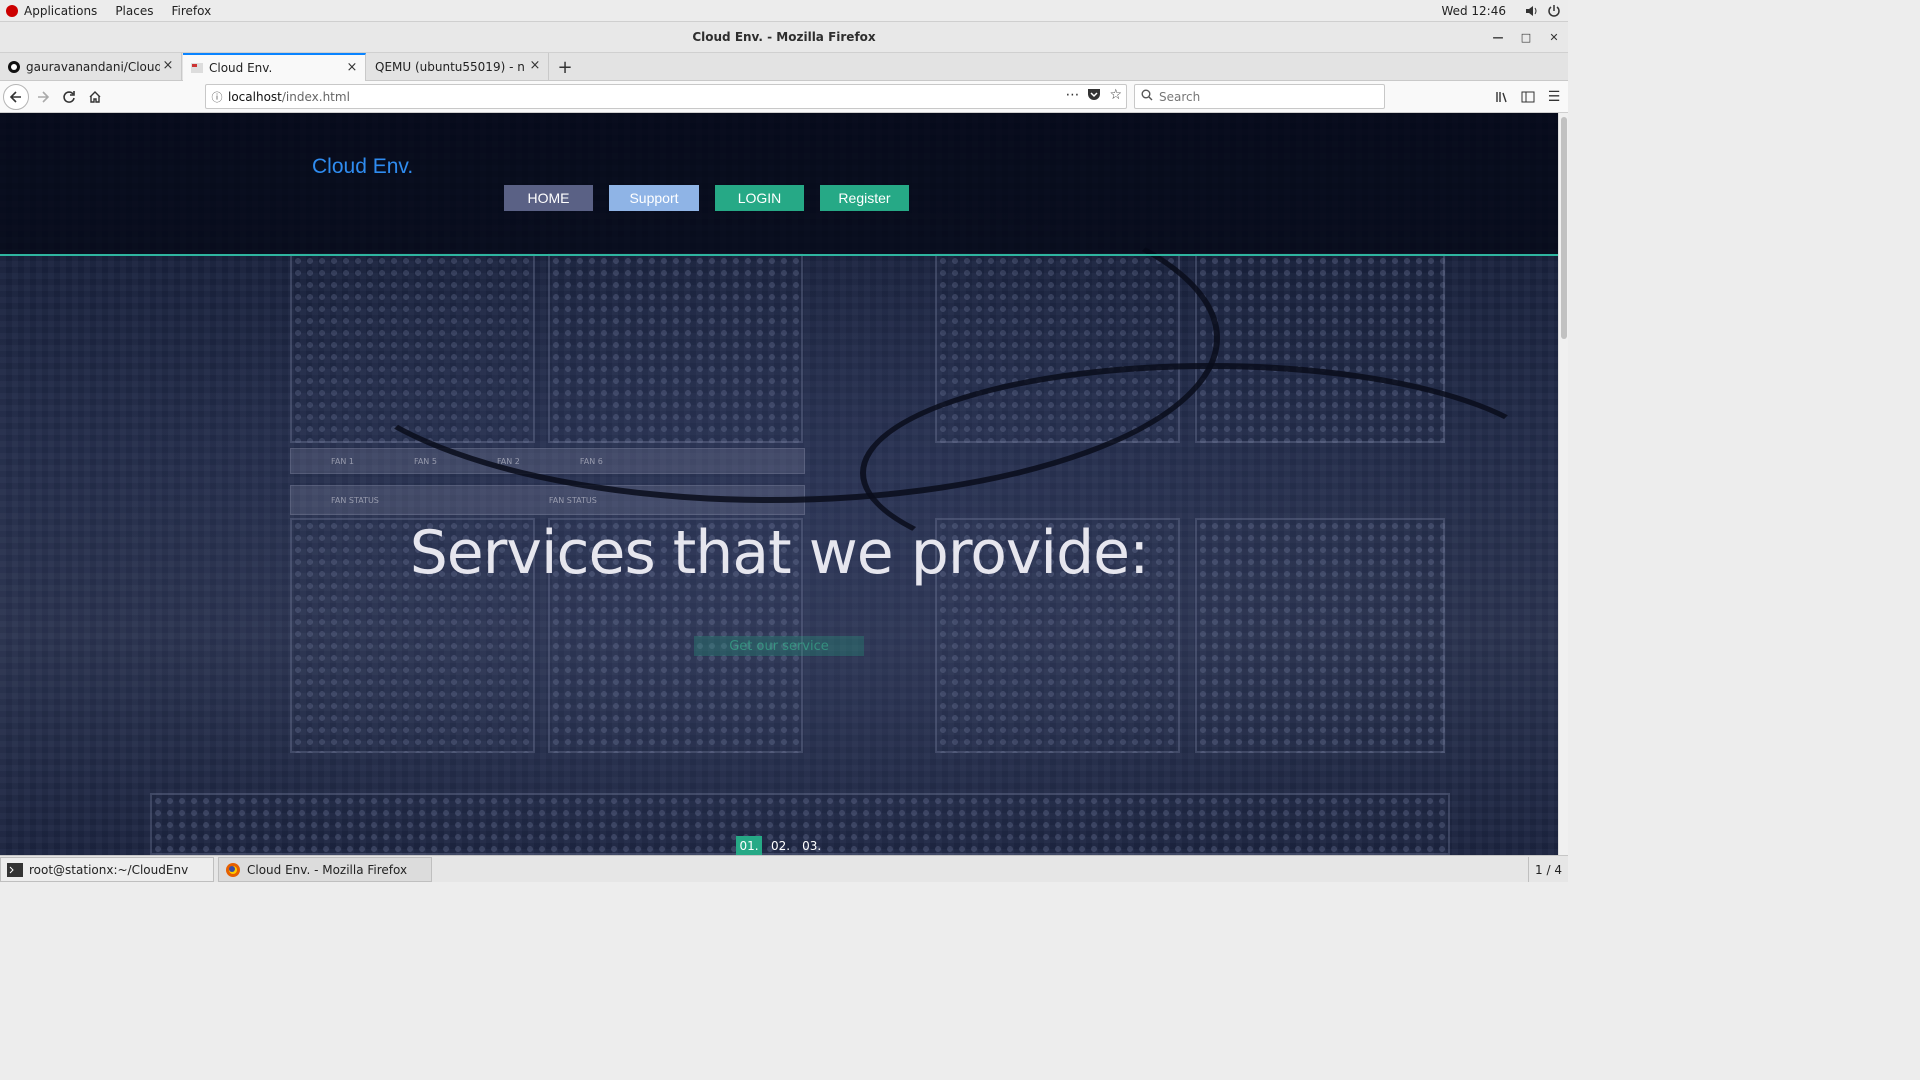 The width and height of the screenshot is (1920, 1080). I want to click on tab-label: gauravanandani/CloudEnv, so click(93, 67).